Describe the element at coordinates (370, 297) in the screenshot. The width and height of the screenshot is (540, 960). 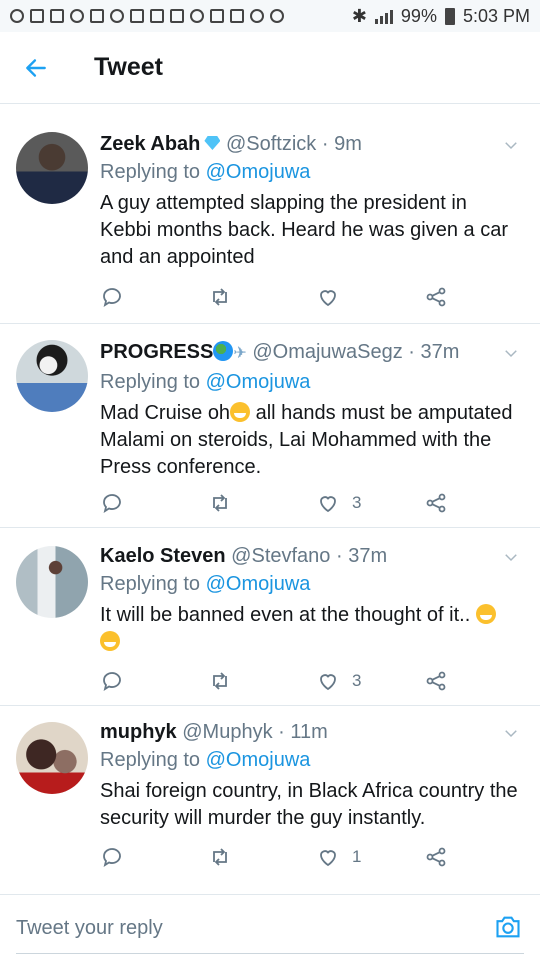
I see `like-button` at that location.